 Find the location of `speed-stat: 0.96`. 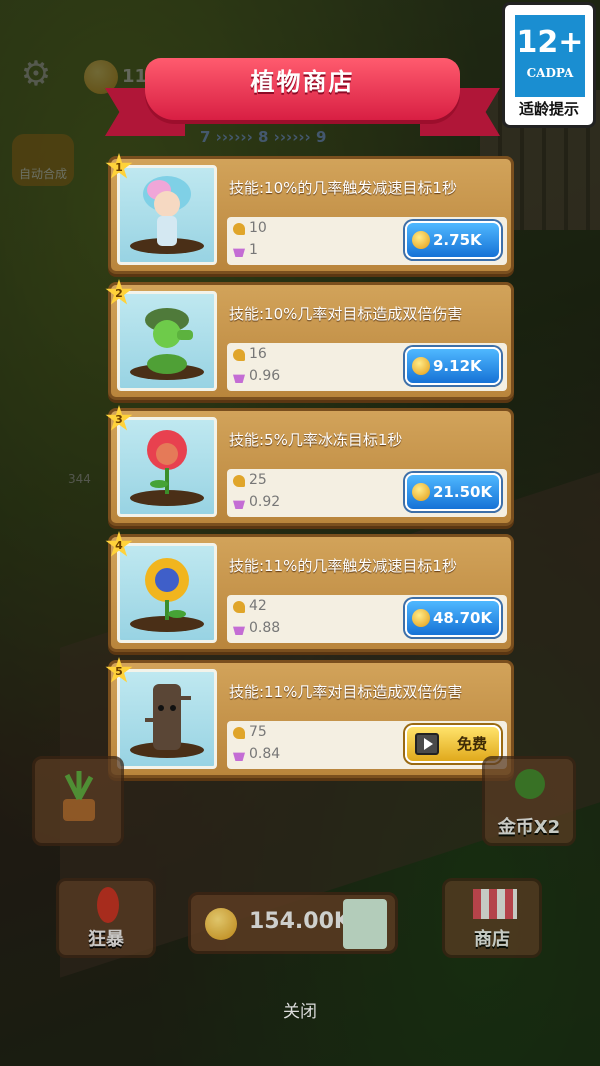

speed-stat: 0.96 is located at coordinates (257, 376).